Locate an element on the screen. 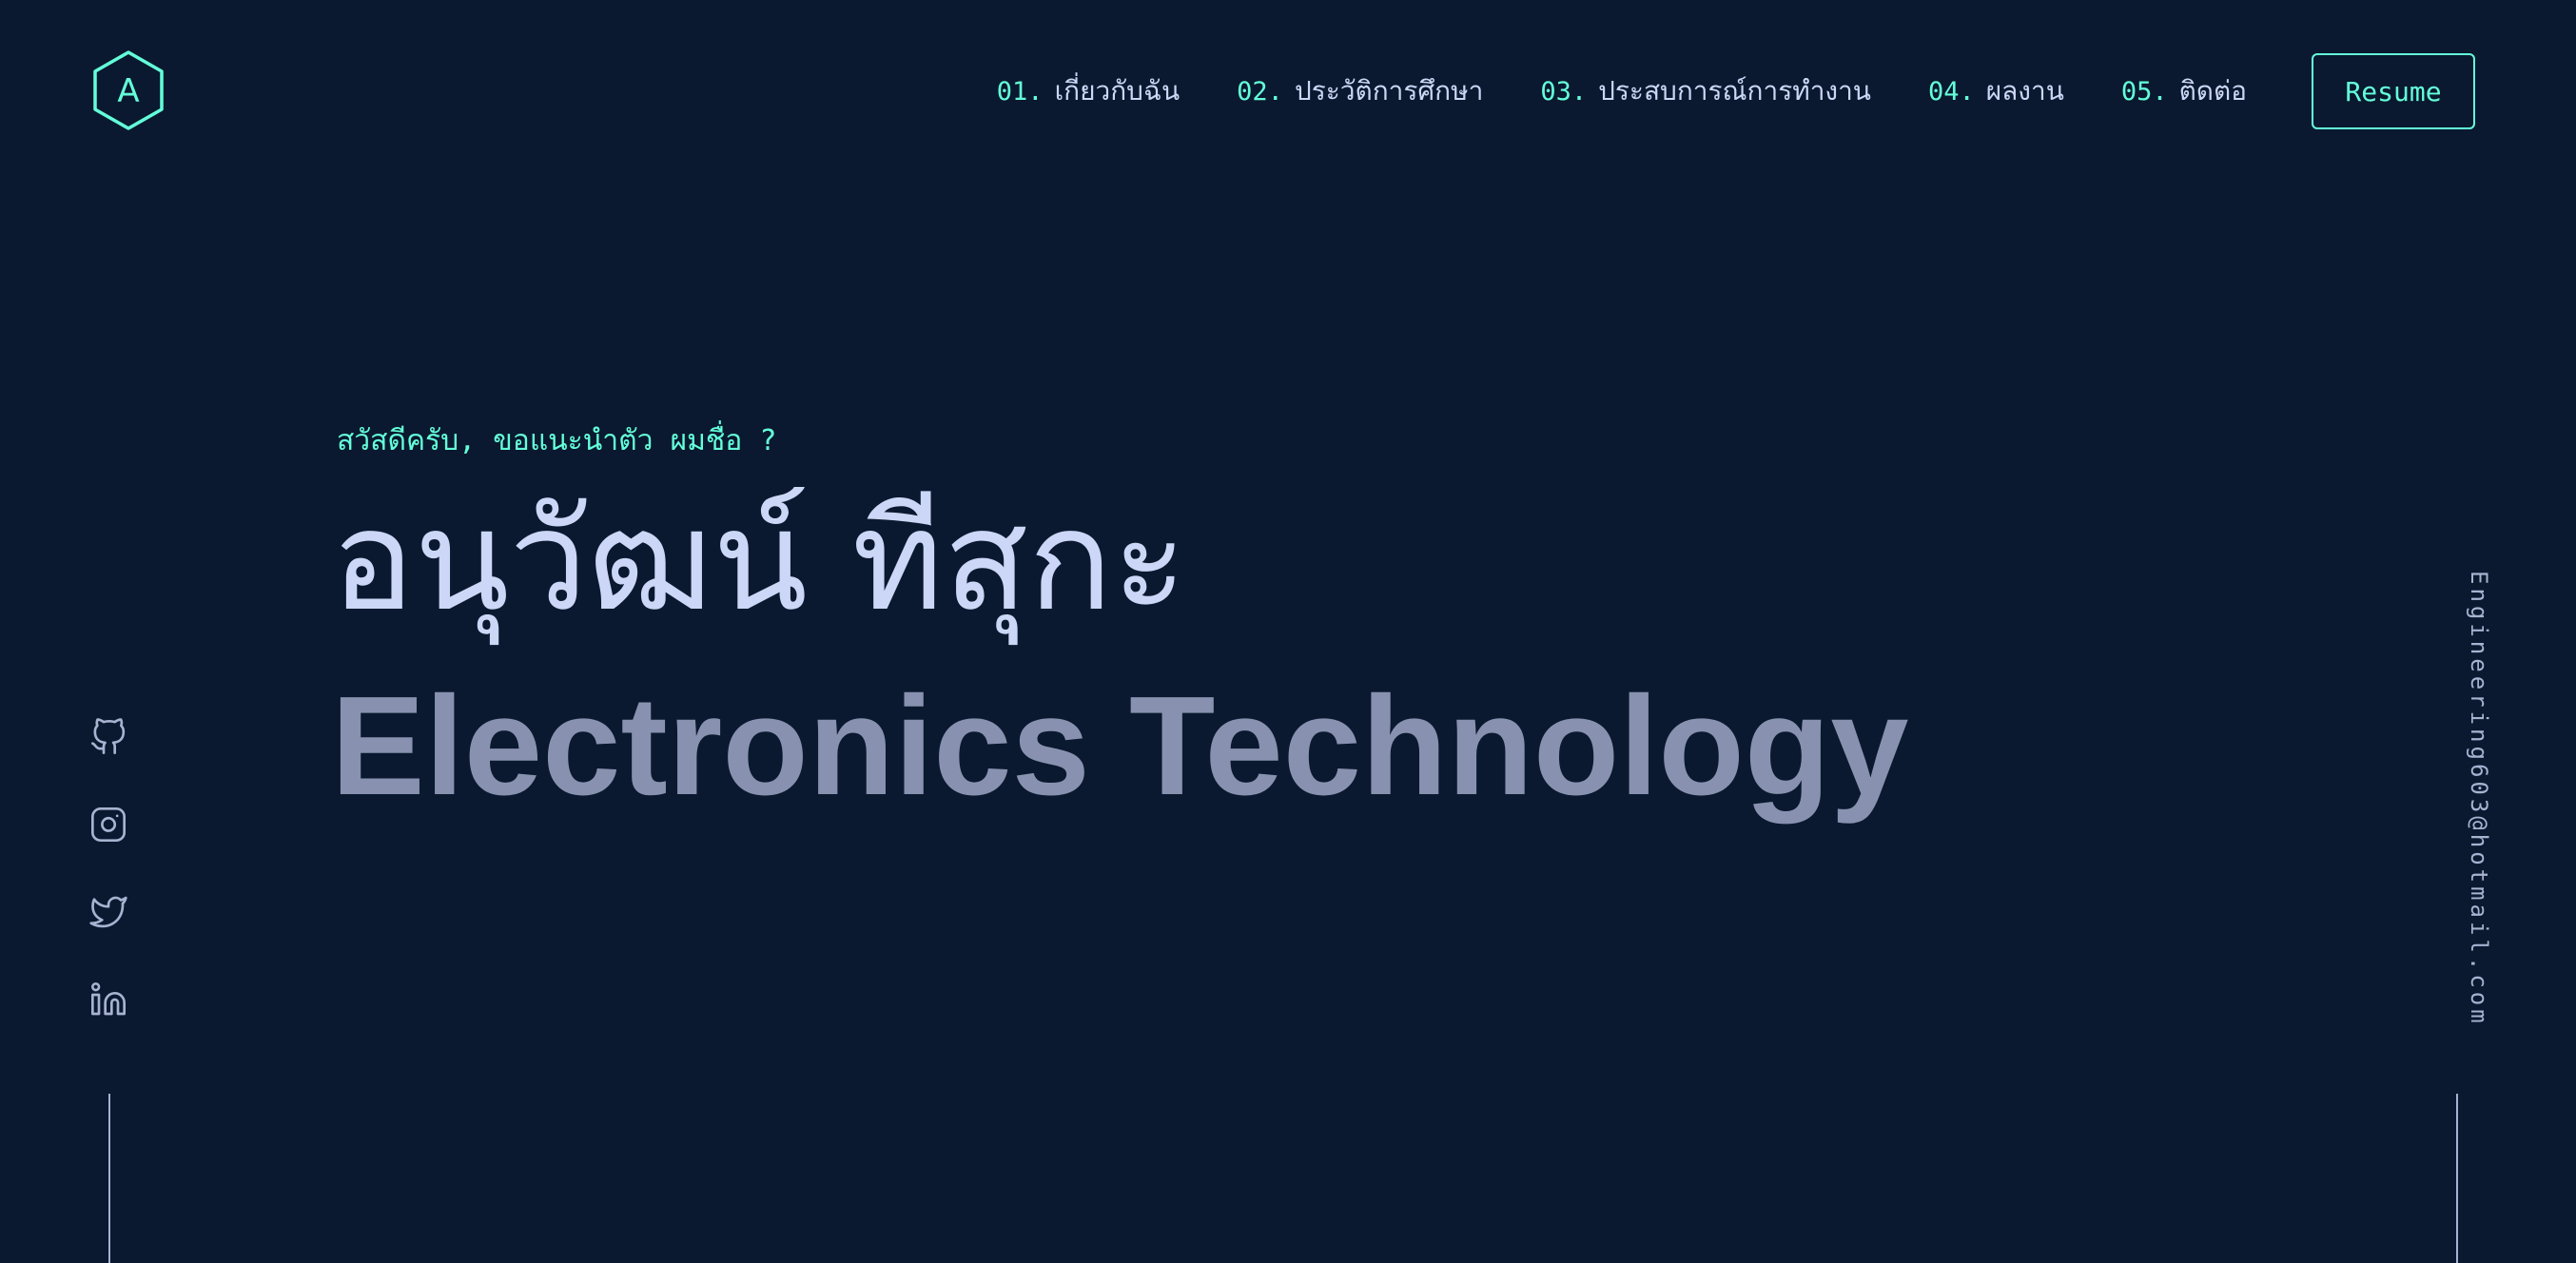 This screenshot has width=2576, height=1263. nav-number: 01. is located at coordinates (1020, 92).